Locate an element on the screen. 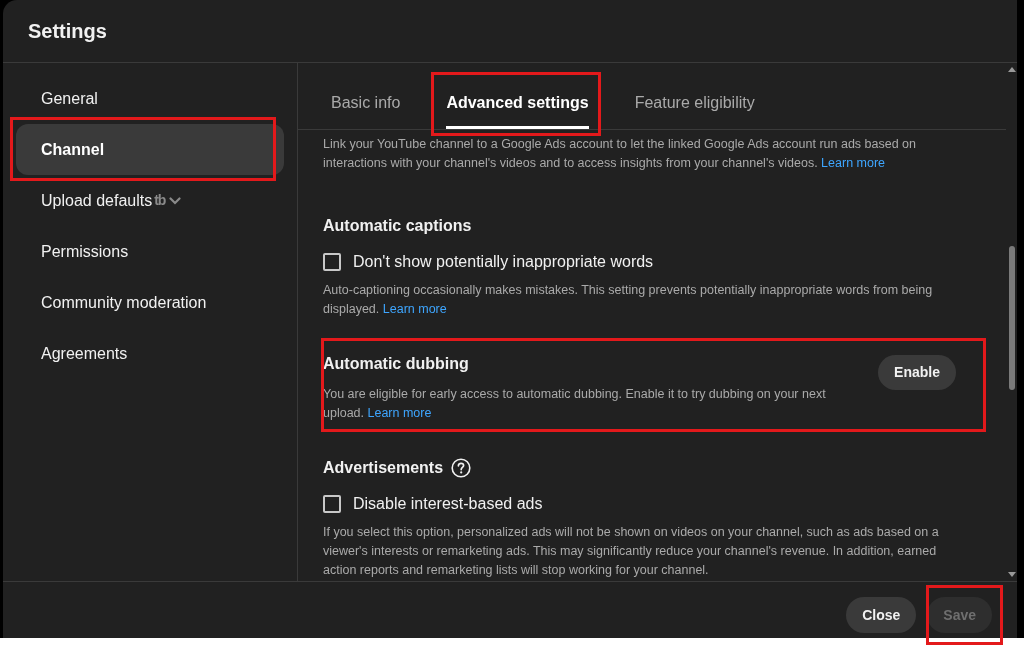  sidebar-item: Permissions is located at coordinates (150, 251).